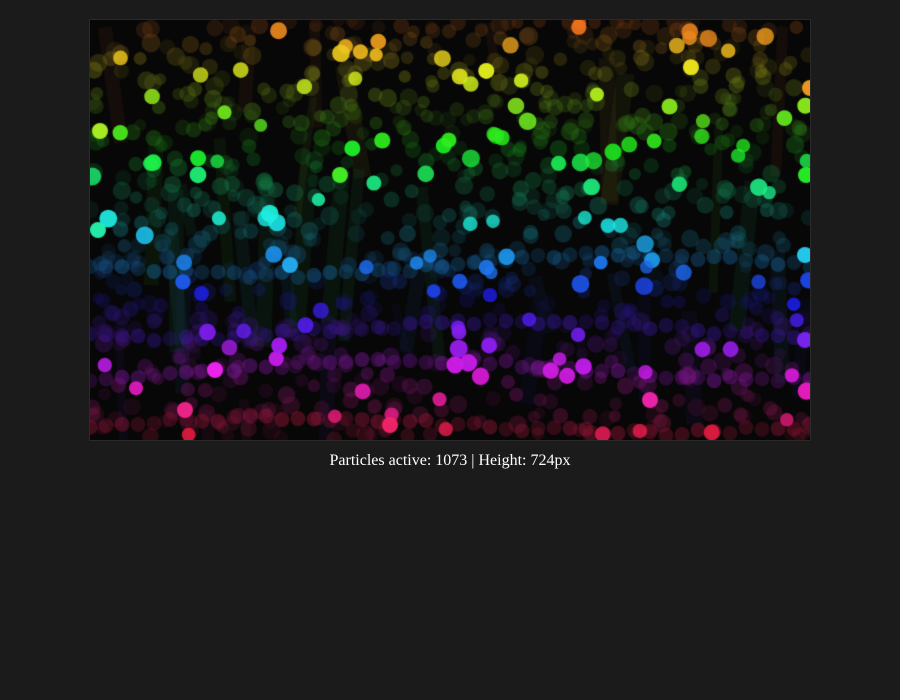 The height and width of the screenshot is (700, 900). I want to click on status-line: Particles active: 1073 | Height: 724px, so click(450, 460).